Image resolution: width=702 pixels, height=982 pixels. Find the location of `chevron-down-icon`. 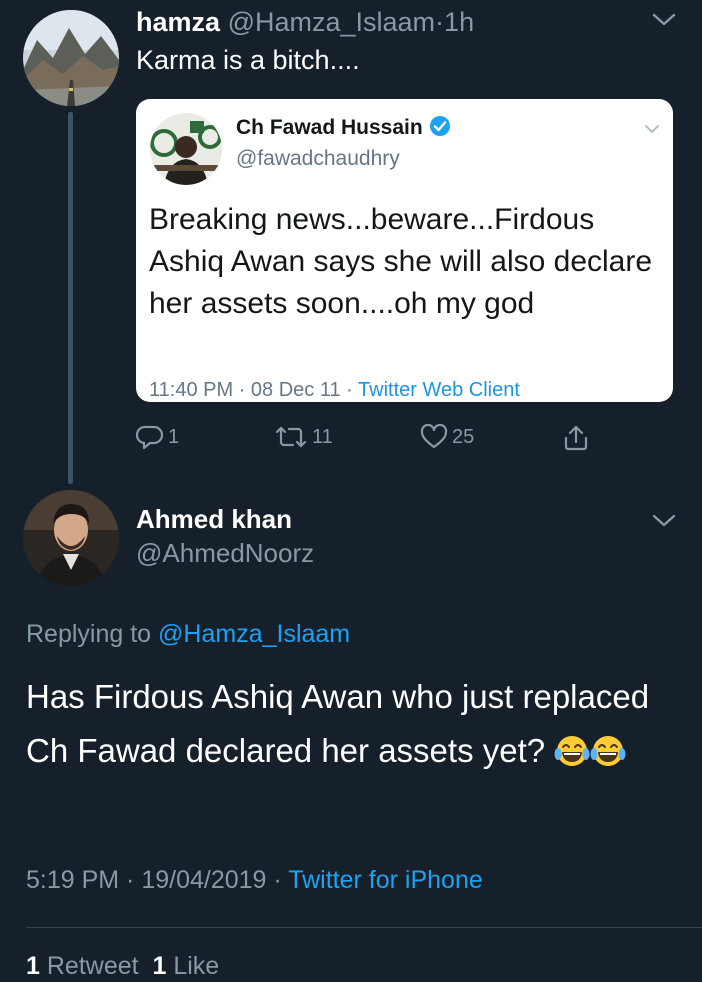

chevron-down-icon is located at coordinates (664, 22).